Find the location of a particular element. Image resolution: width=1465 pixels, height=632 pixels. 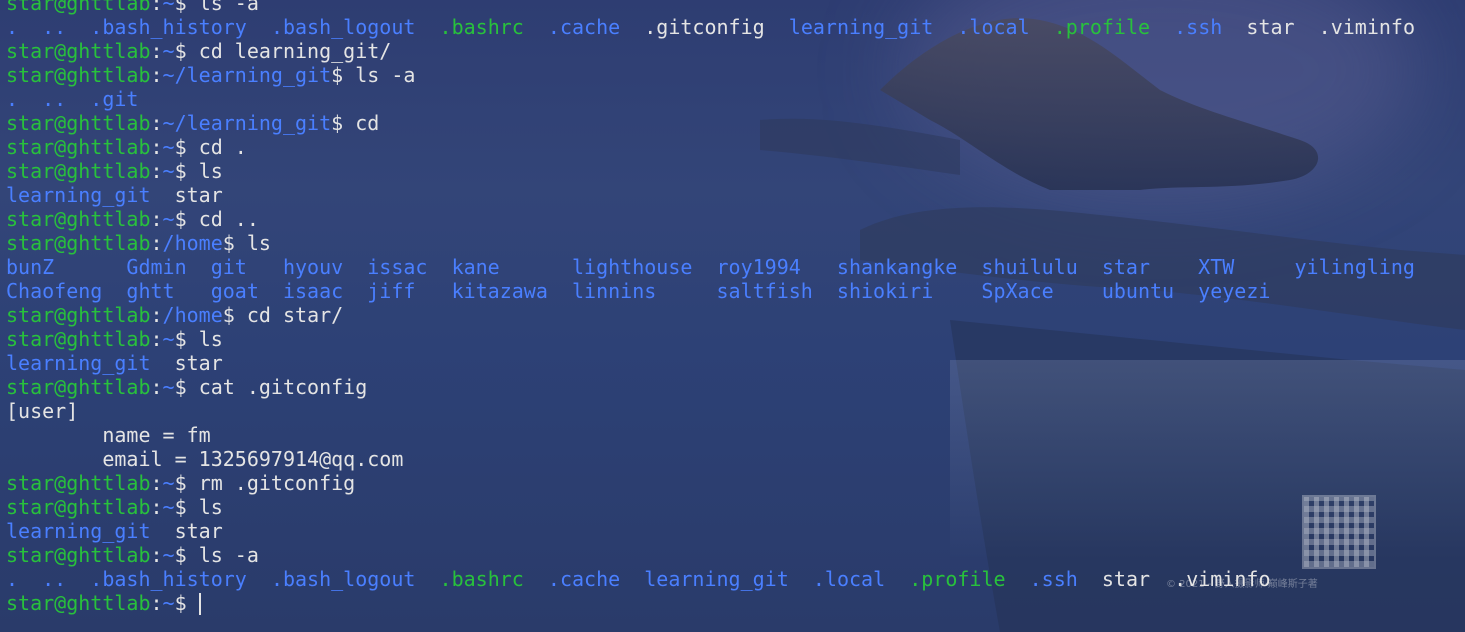

output-line: [user] is located at coordinates (735, 411).